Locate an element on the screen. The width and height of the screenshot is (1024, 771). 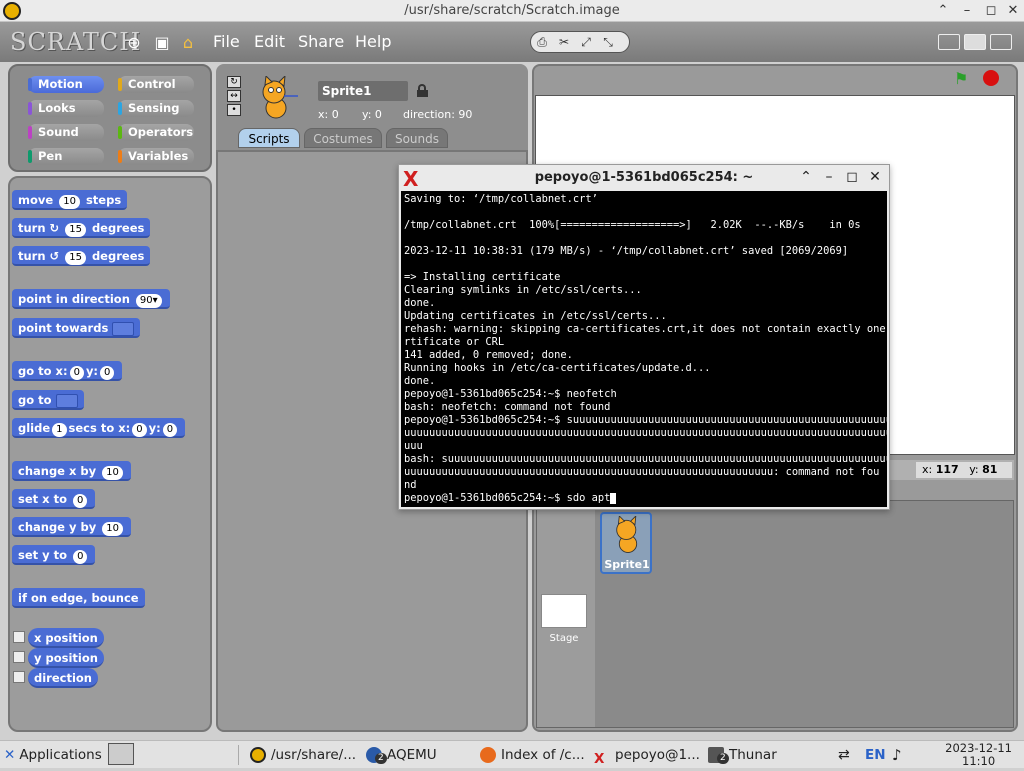
normal-stage-icon is located at coordinates (975, 42).